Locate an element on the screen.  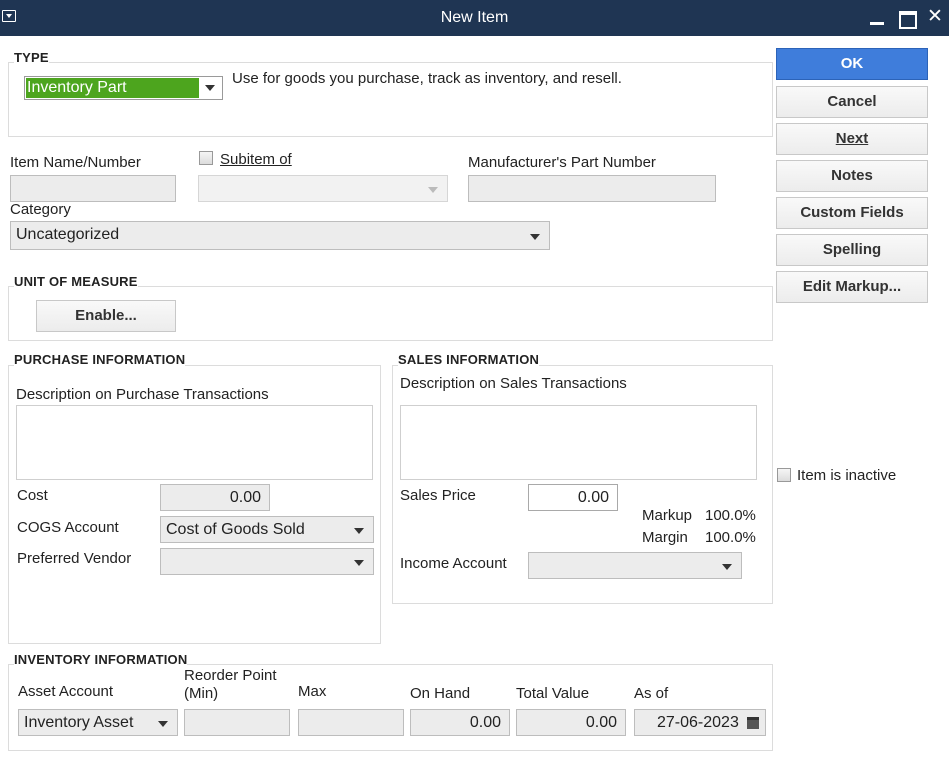
reorder-point-label: Reorder Point is located at coordinates (230, 675).